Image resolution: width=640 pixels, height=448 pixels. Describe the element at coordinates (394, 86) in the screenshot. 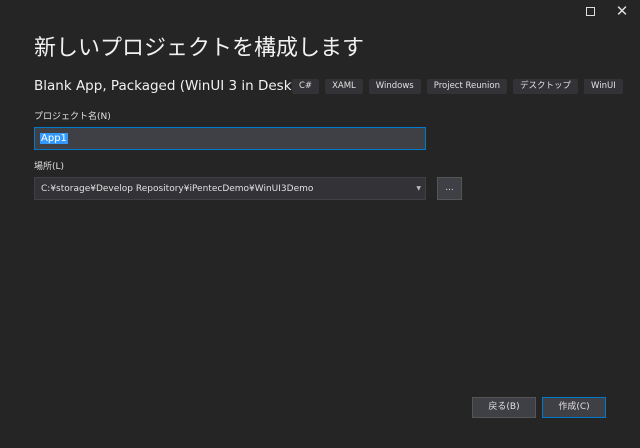

I see `tag: Windows` at that location.